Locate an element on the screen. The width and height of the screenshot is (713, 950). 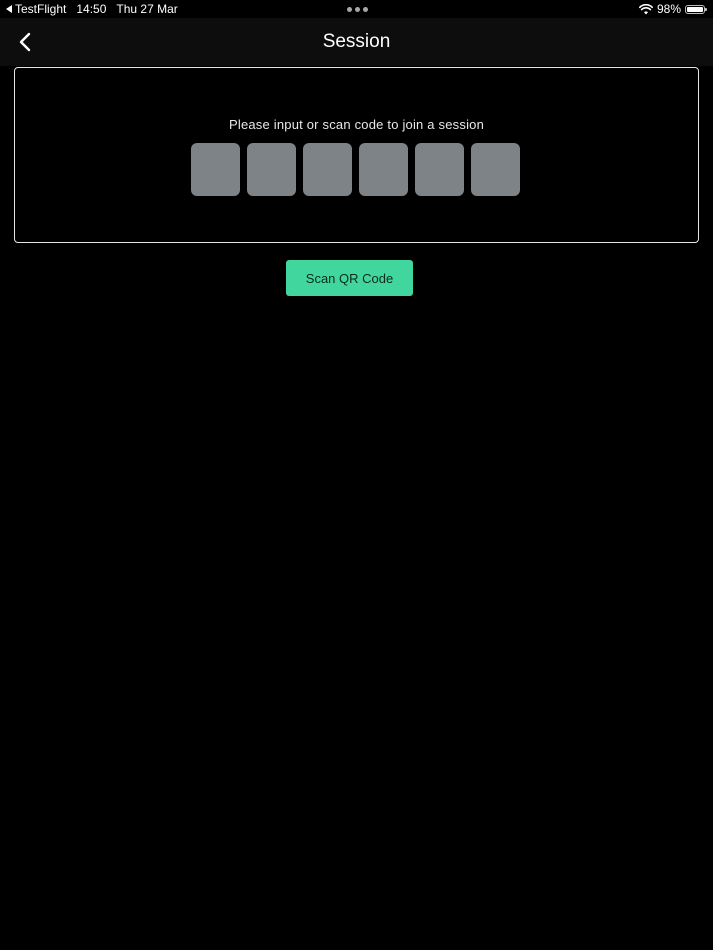
nav-bar: Session is located at coordinates (356, 42).